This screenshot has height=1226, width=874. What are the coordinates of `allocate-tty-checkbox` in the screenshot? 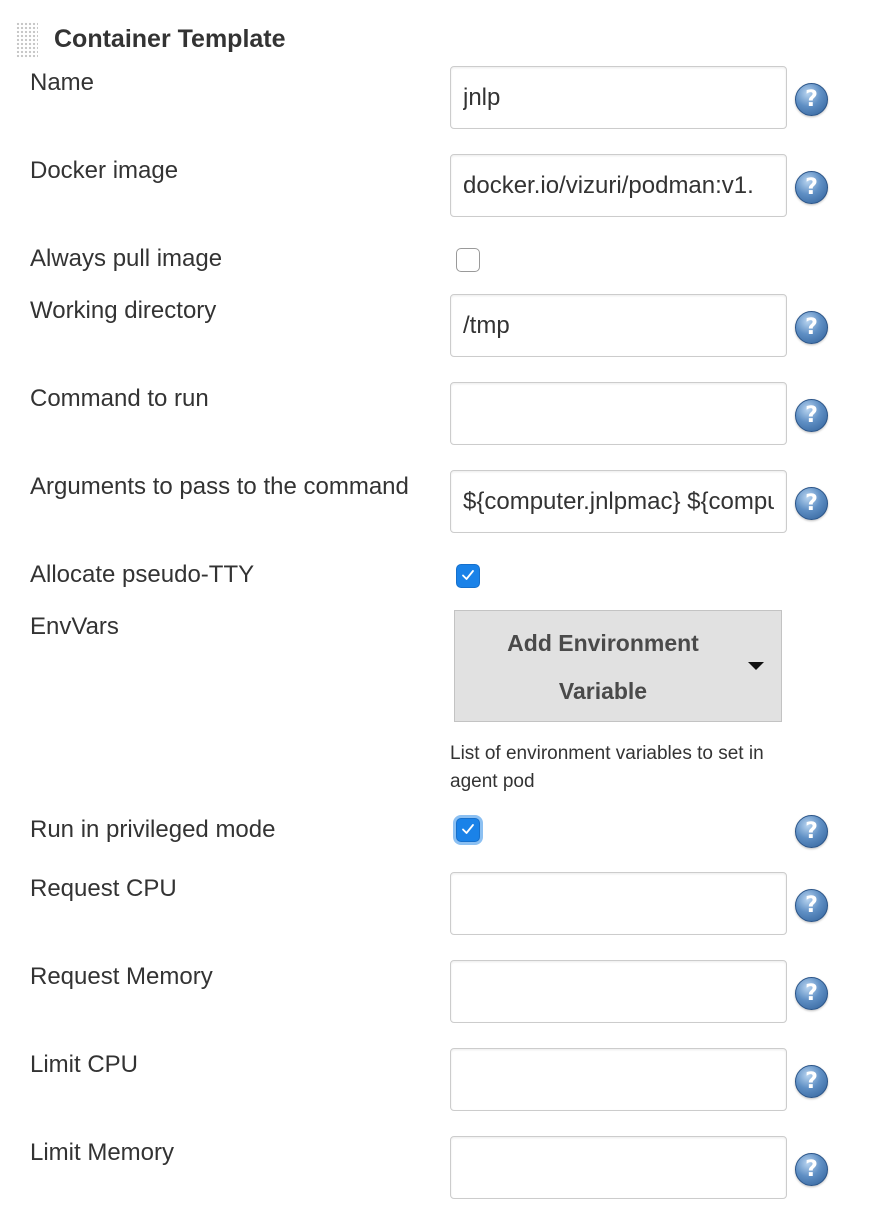 It's located at (468, 576).